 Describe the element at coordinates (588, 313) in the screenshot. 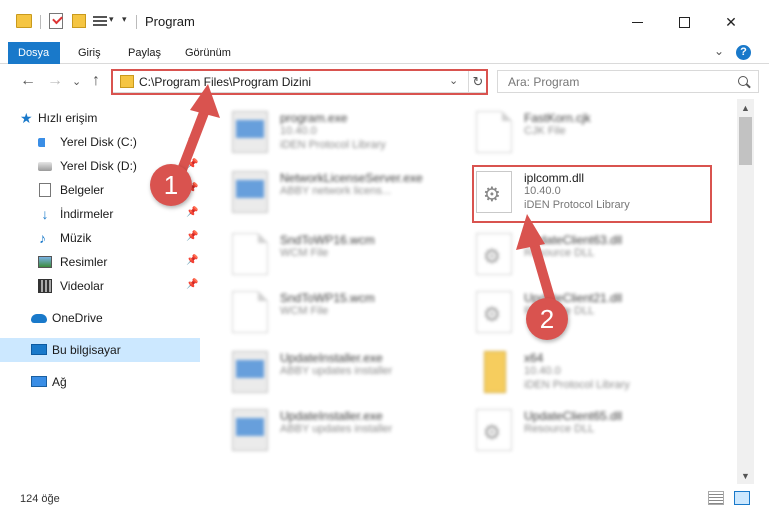

I see `file-item: UpdateClient21.dll Resource DLL` at that location.